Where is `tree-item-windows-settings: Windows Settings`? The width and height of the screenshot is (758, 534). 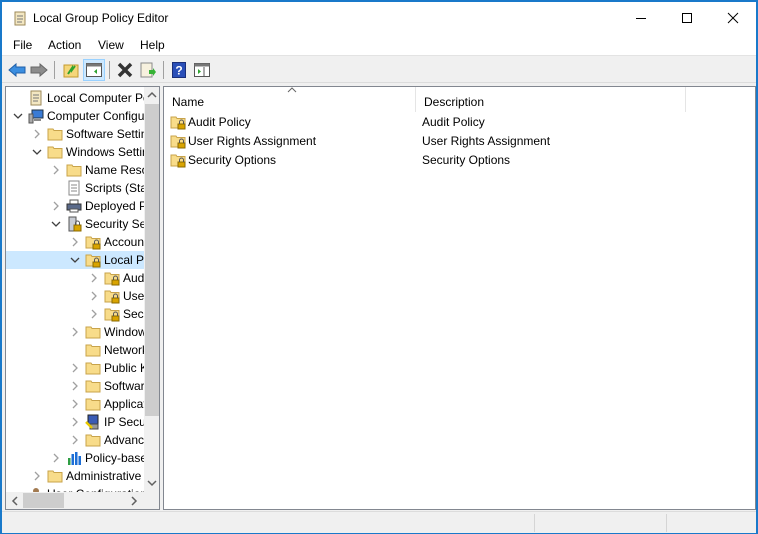
tree-item-windows-settings: Windows Settings is located at coordinates (75, 152).